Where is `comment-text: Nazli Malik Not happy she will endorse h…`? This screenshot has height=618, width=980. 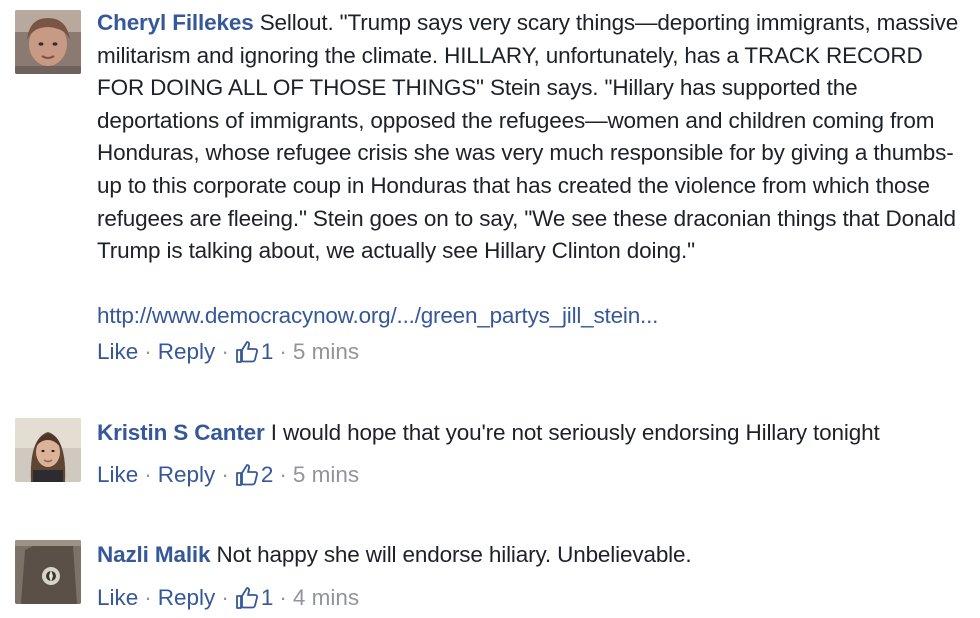 comment-text: Nazli Malik Not happy she will endorse h… is located at coordinates (529, 555).